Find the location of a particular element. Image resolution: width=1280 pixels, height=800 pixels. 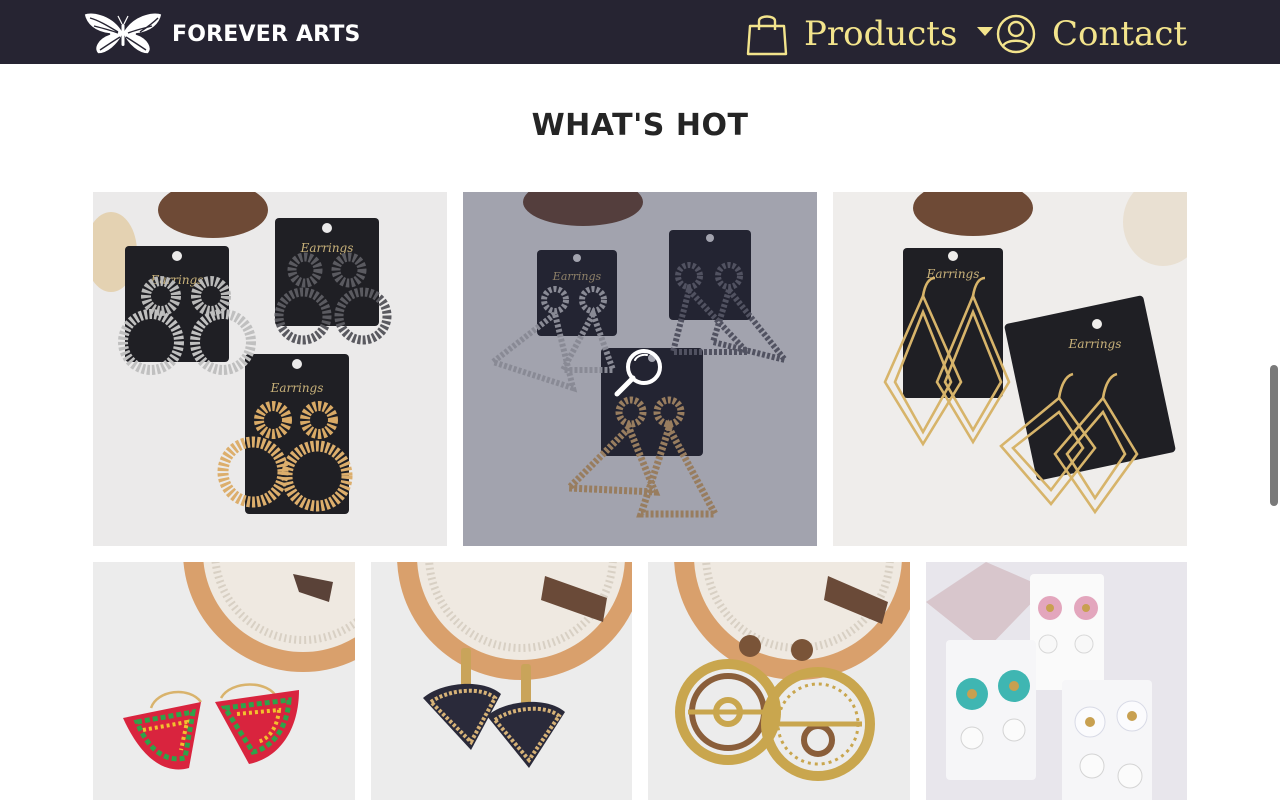

navbar: FOREVER ARTS Products Contact is located at coordinates (640, 32).